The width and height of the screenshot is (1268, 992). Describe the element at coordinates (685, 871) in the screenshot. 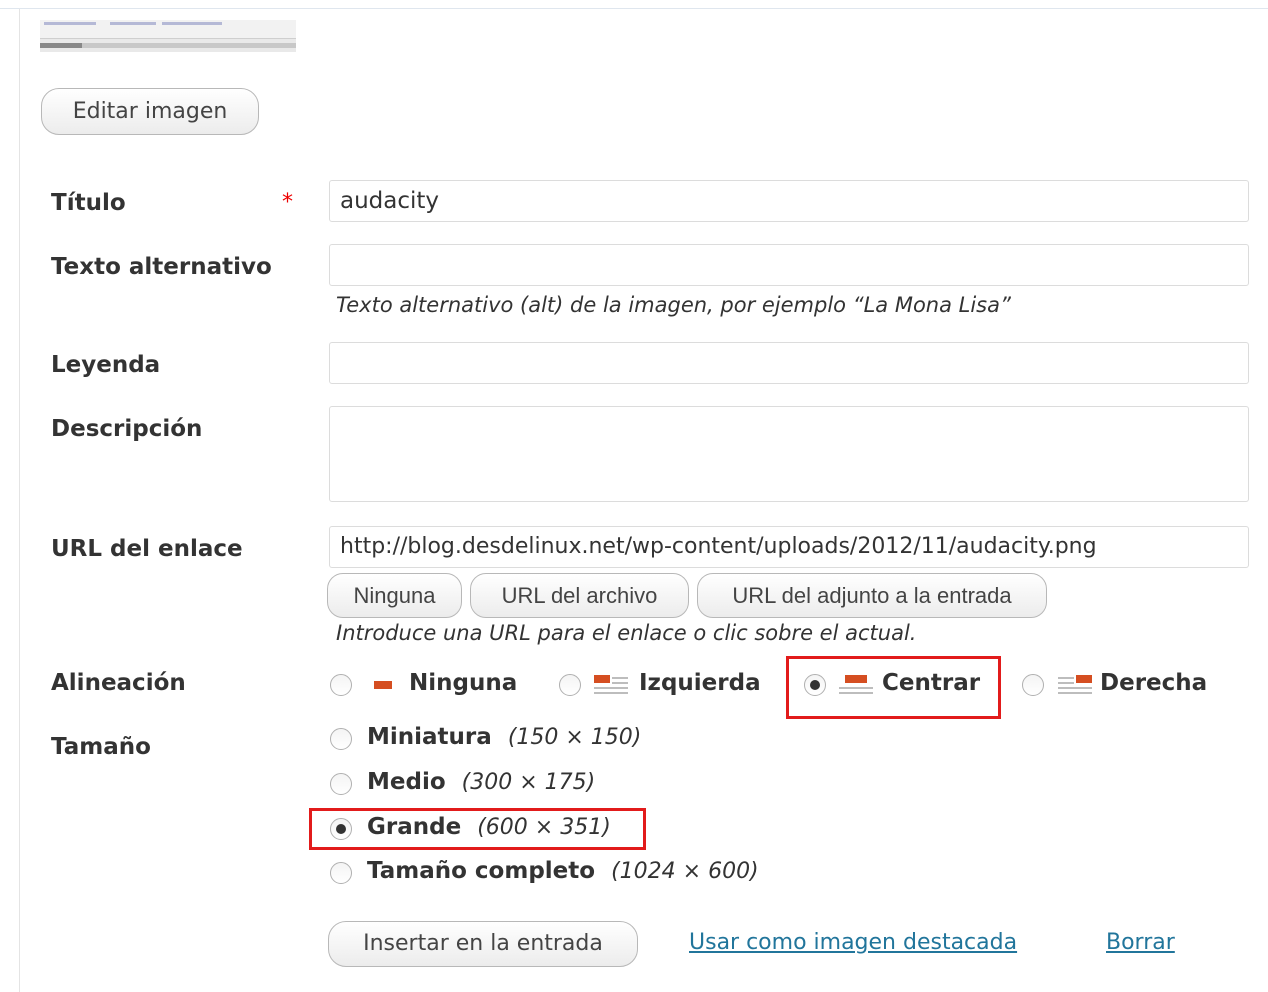

I see `size-full-dims: (1024 × 600)` at that location.